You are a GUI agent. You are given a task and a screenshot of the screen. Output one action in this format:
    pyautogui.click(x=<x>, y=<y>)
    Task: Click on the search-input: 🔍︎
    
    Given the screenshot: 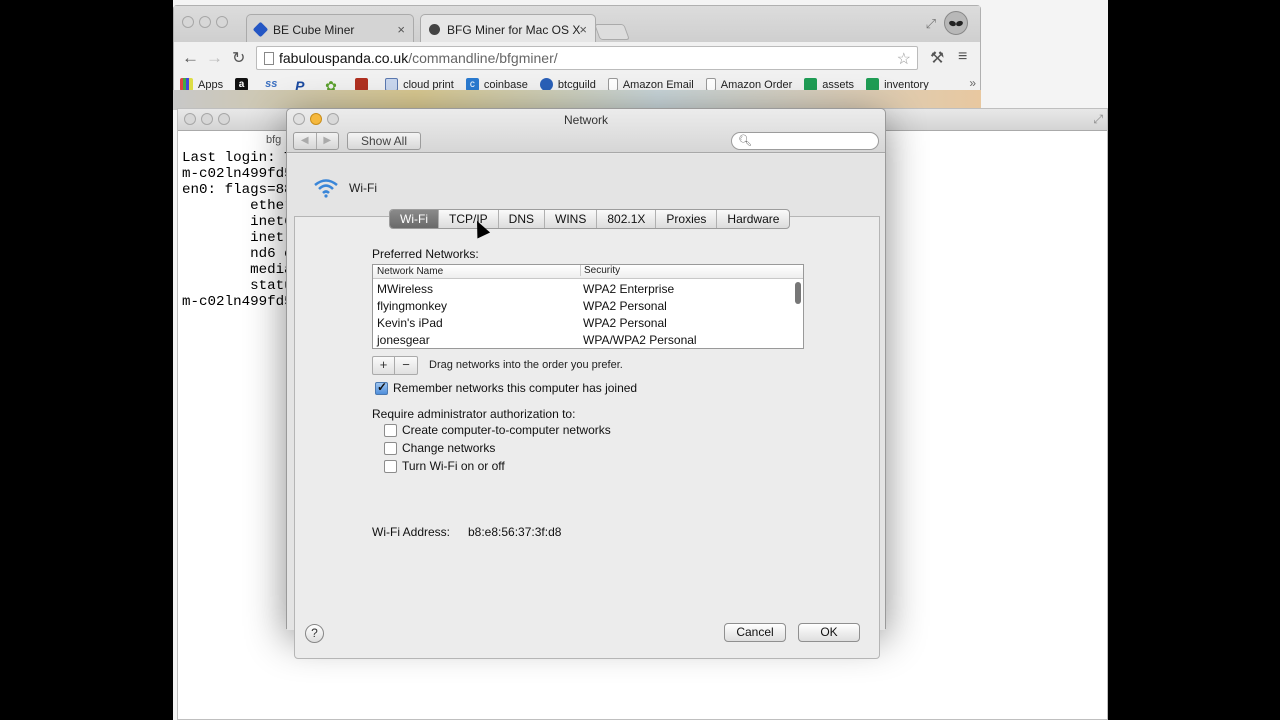 What is the action you would take?
    pyautogui.click(x=805, y=141)
    